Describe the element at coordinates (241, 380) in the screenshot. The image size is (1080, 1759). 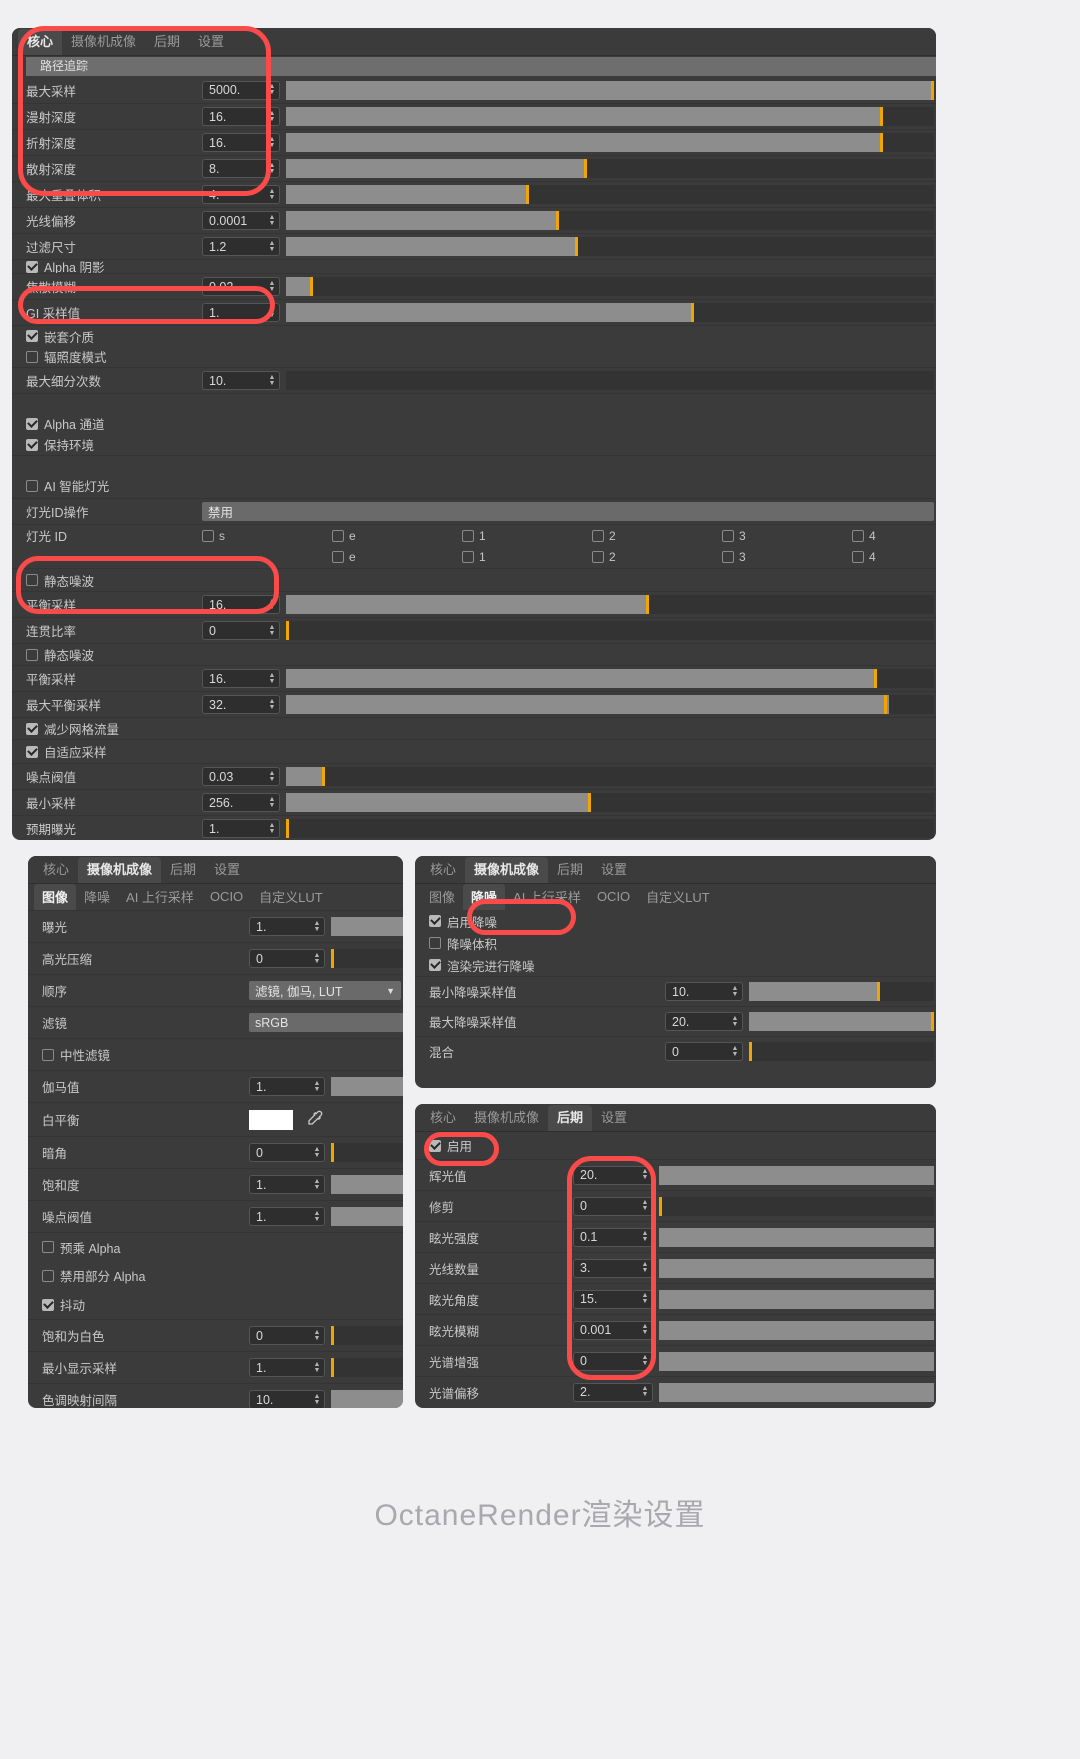
I see `spinner-max-subdivision: 10. ▲ ▼` at that location.